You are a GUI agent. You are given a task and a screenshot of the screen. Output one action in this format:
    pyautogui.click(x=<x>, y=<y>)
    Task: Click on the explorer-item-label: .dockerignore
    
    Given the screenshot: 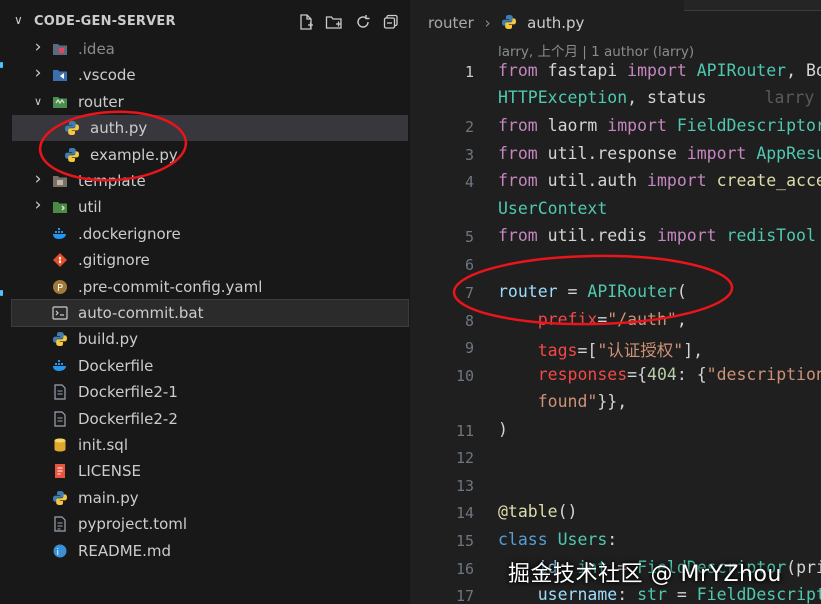 What is the action you would take?
    pyautogui.click(x=129, y=233)
    